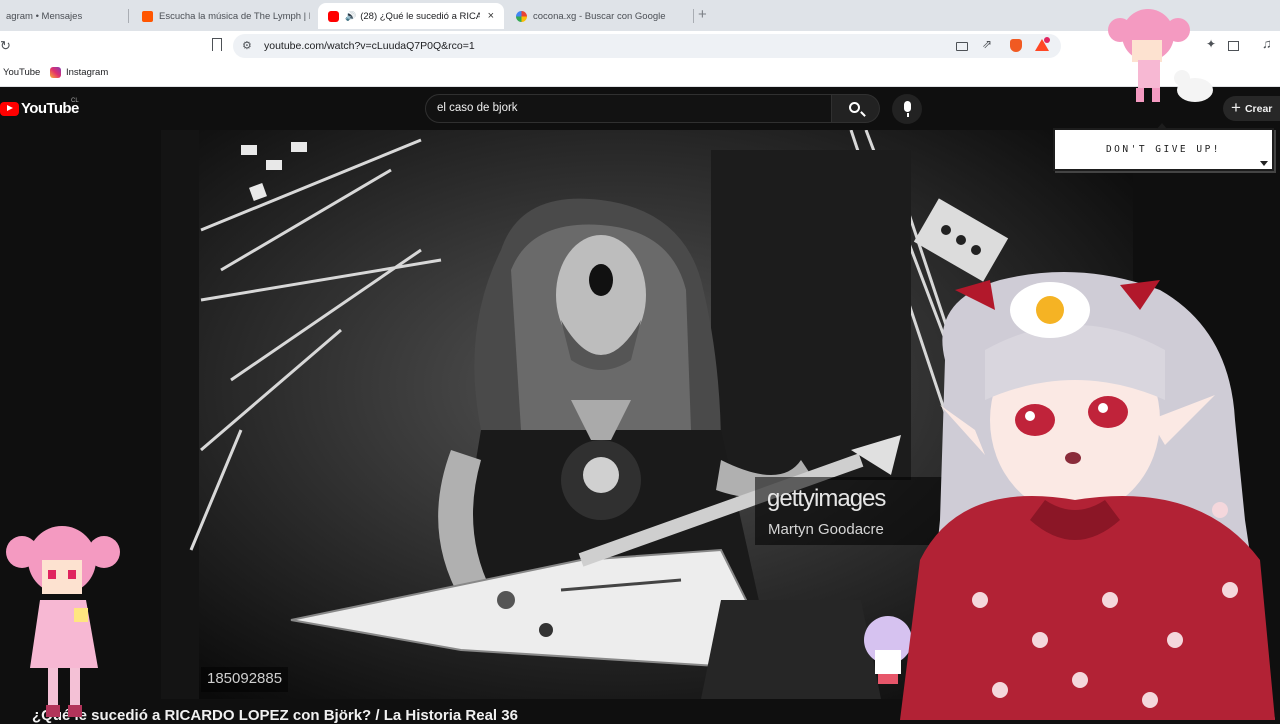  Describe the element at coordinates (826, 498) in the screenshot. I see `getty-brand: gettyimages` at that location.